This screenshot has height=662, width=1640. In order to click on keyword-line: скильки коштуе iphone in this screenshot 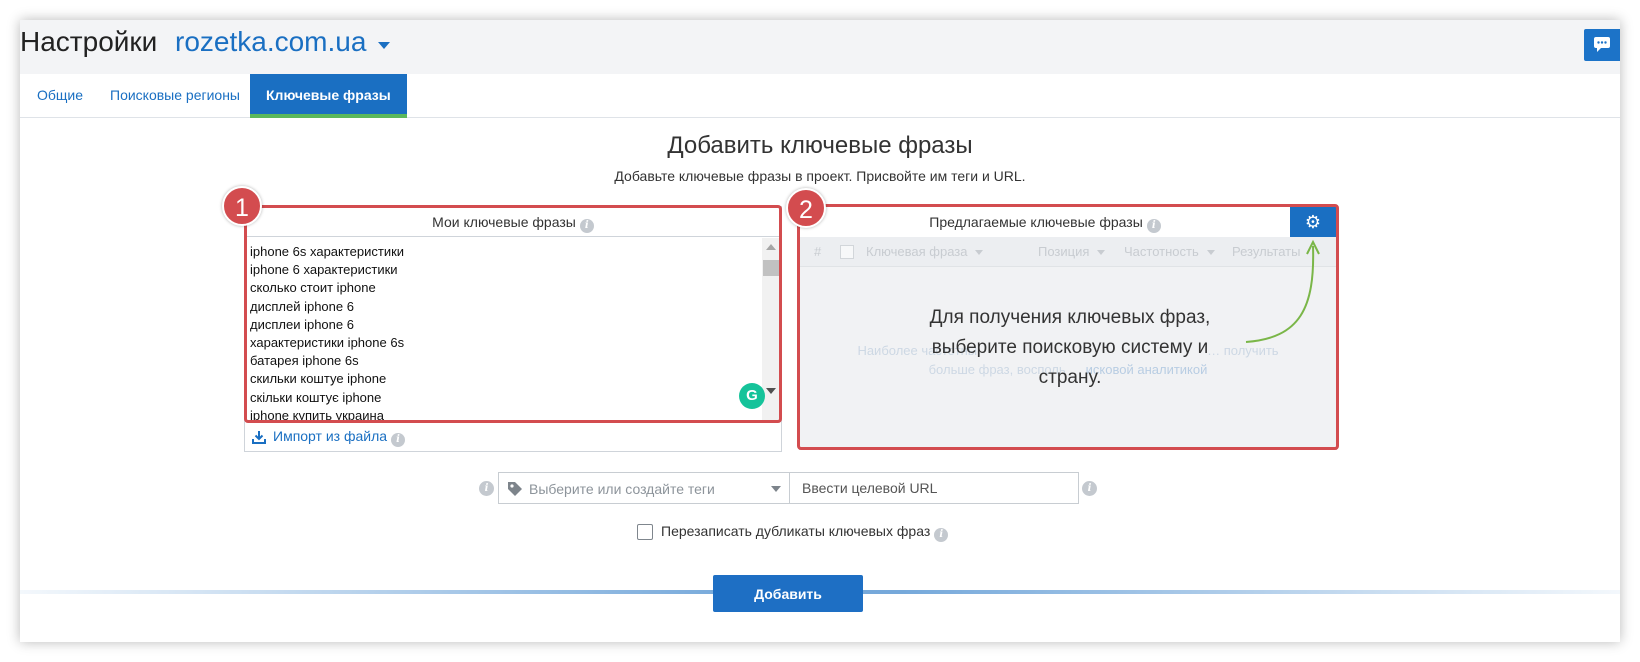, I will do `click(318, 379)`.